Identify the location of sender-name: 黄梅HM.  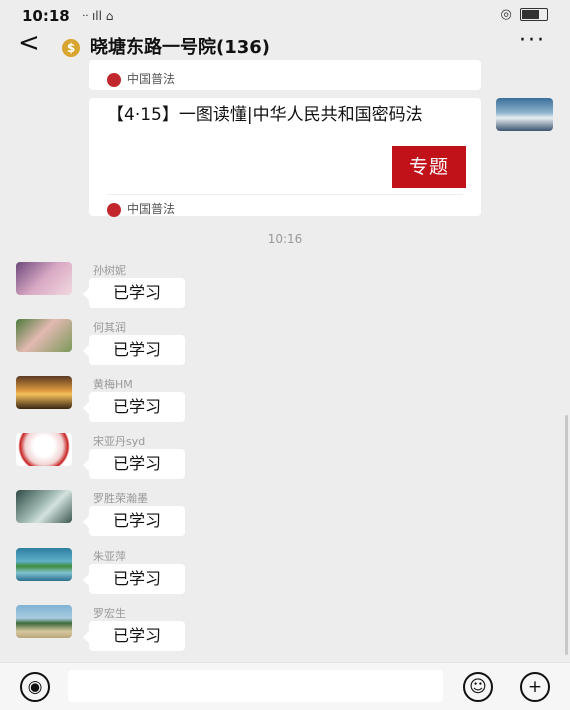
(113, 384).